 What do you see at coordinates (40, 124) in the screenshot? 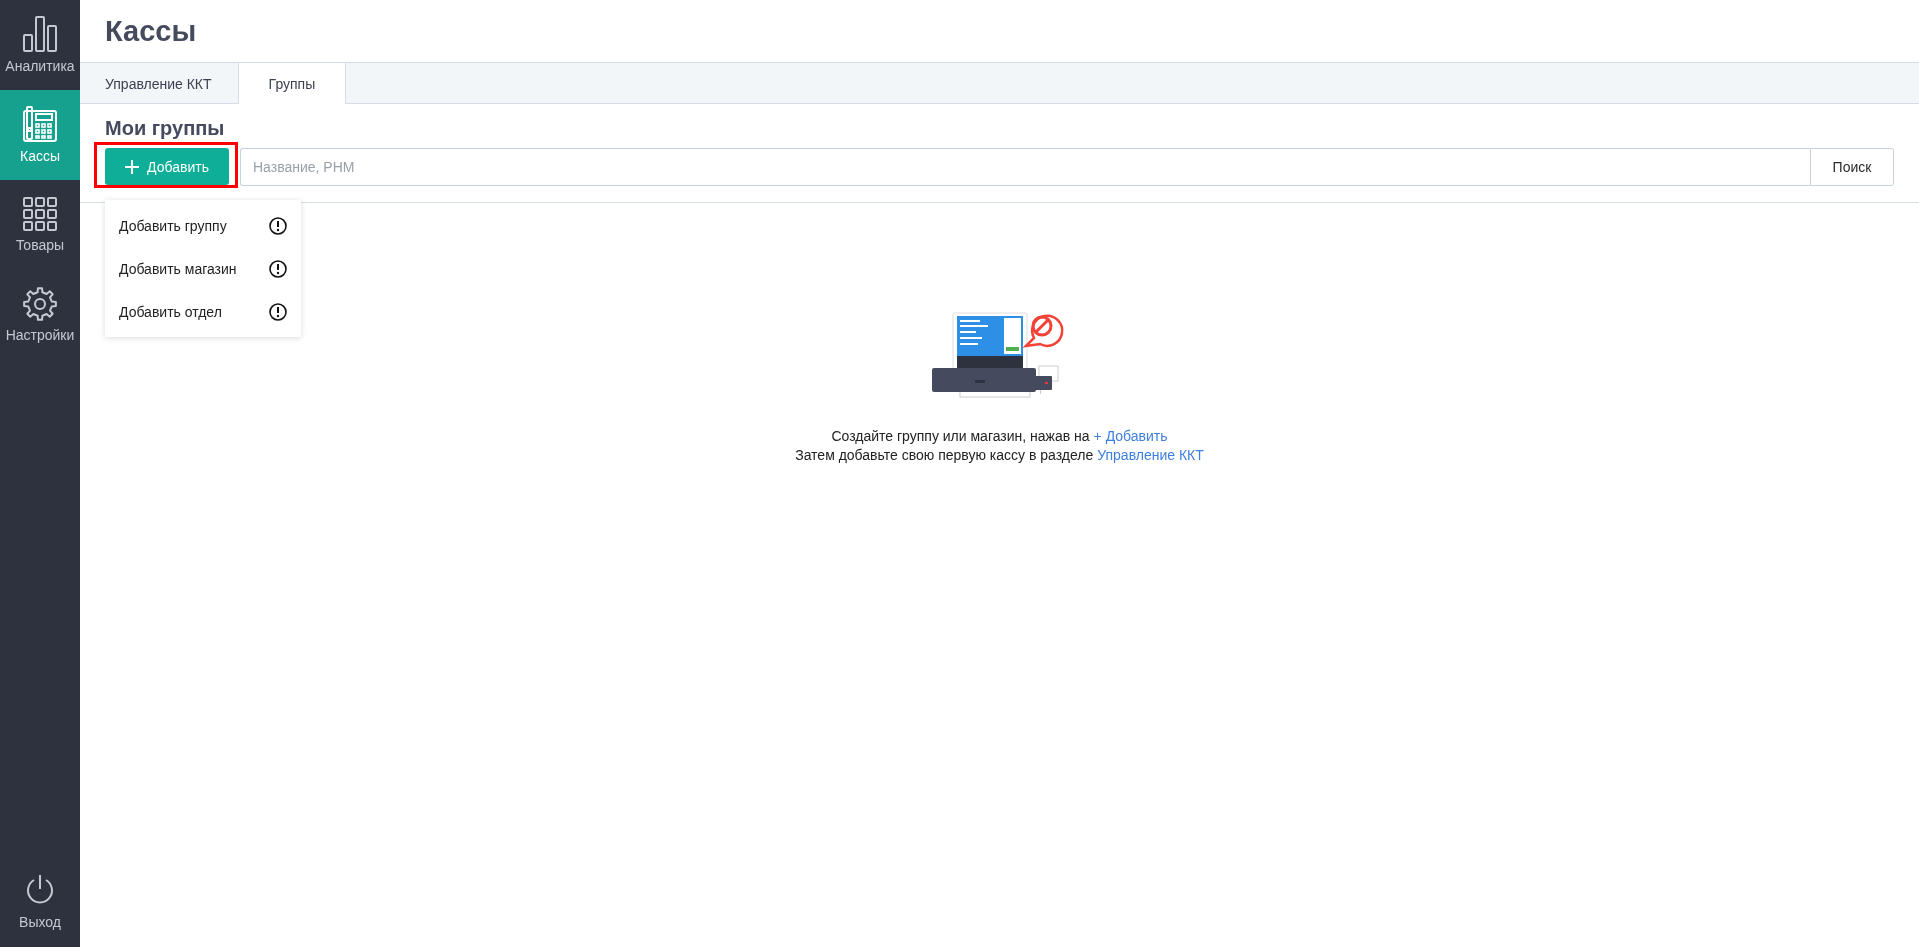
I see `cash-register-icon` at bounding box center [40, 124].